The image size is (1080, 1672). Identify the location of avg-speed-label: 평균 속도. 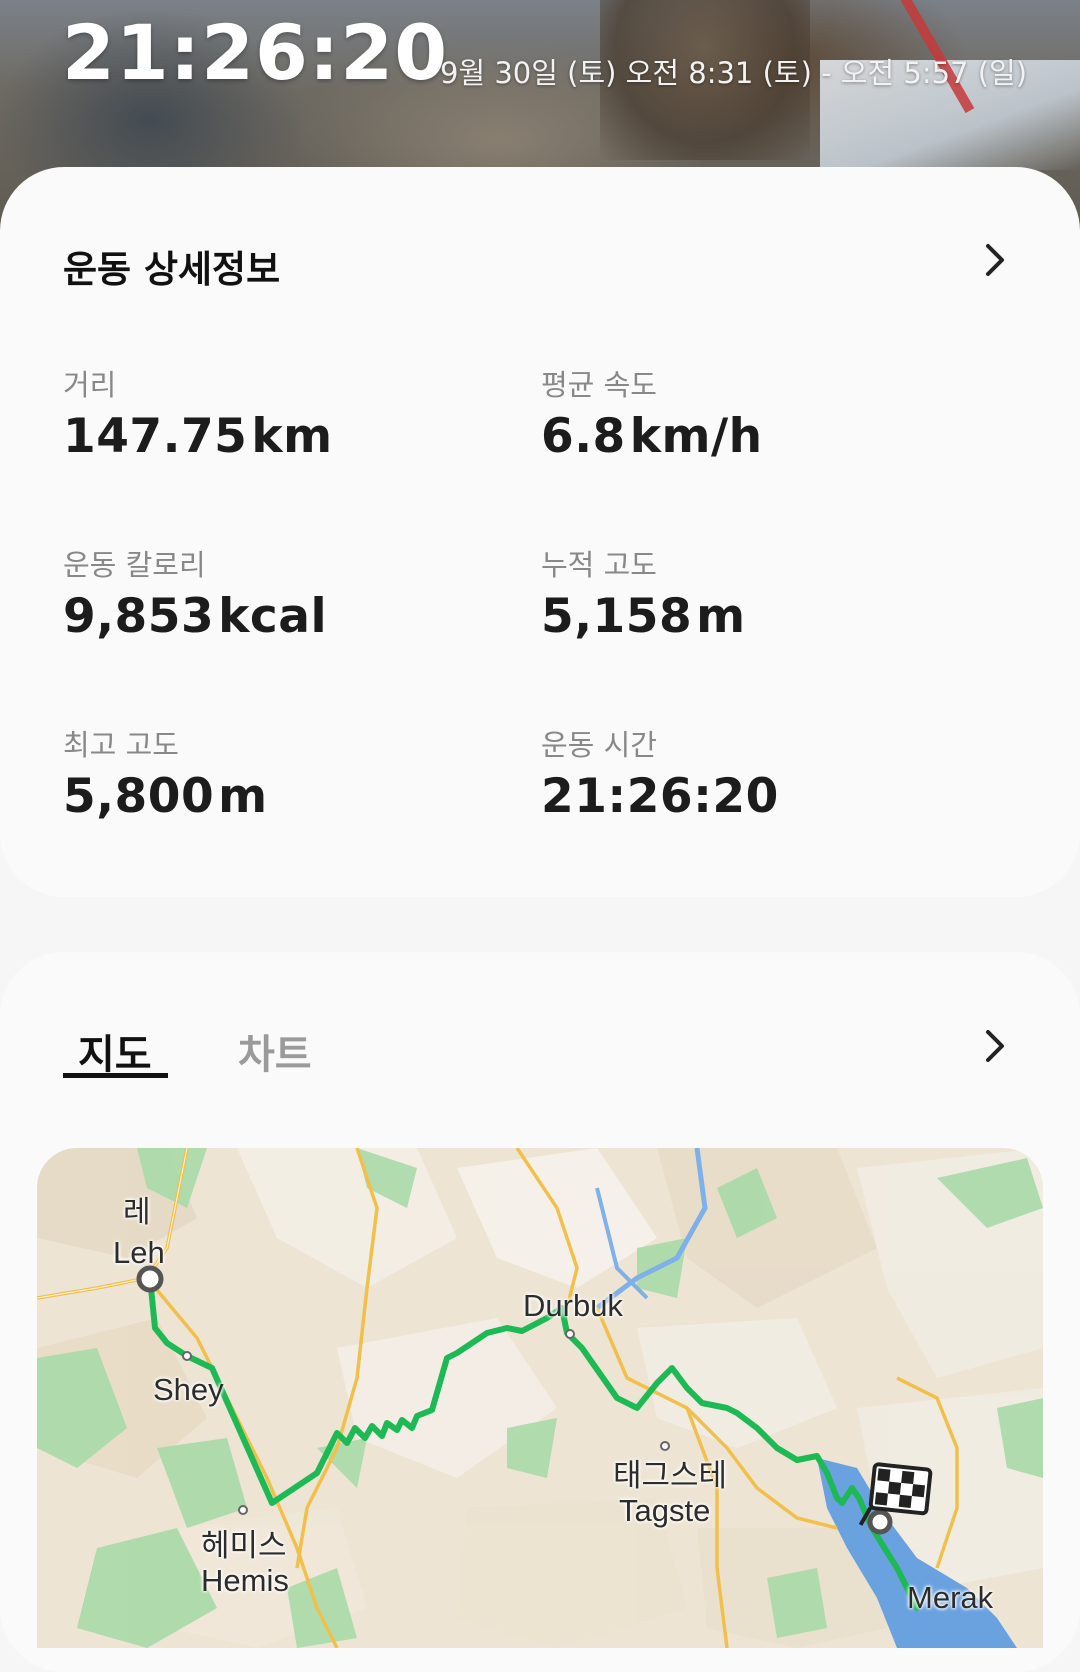
(599, 385).